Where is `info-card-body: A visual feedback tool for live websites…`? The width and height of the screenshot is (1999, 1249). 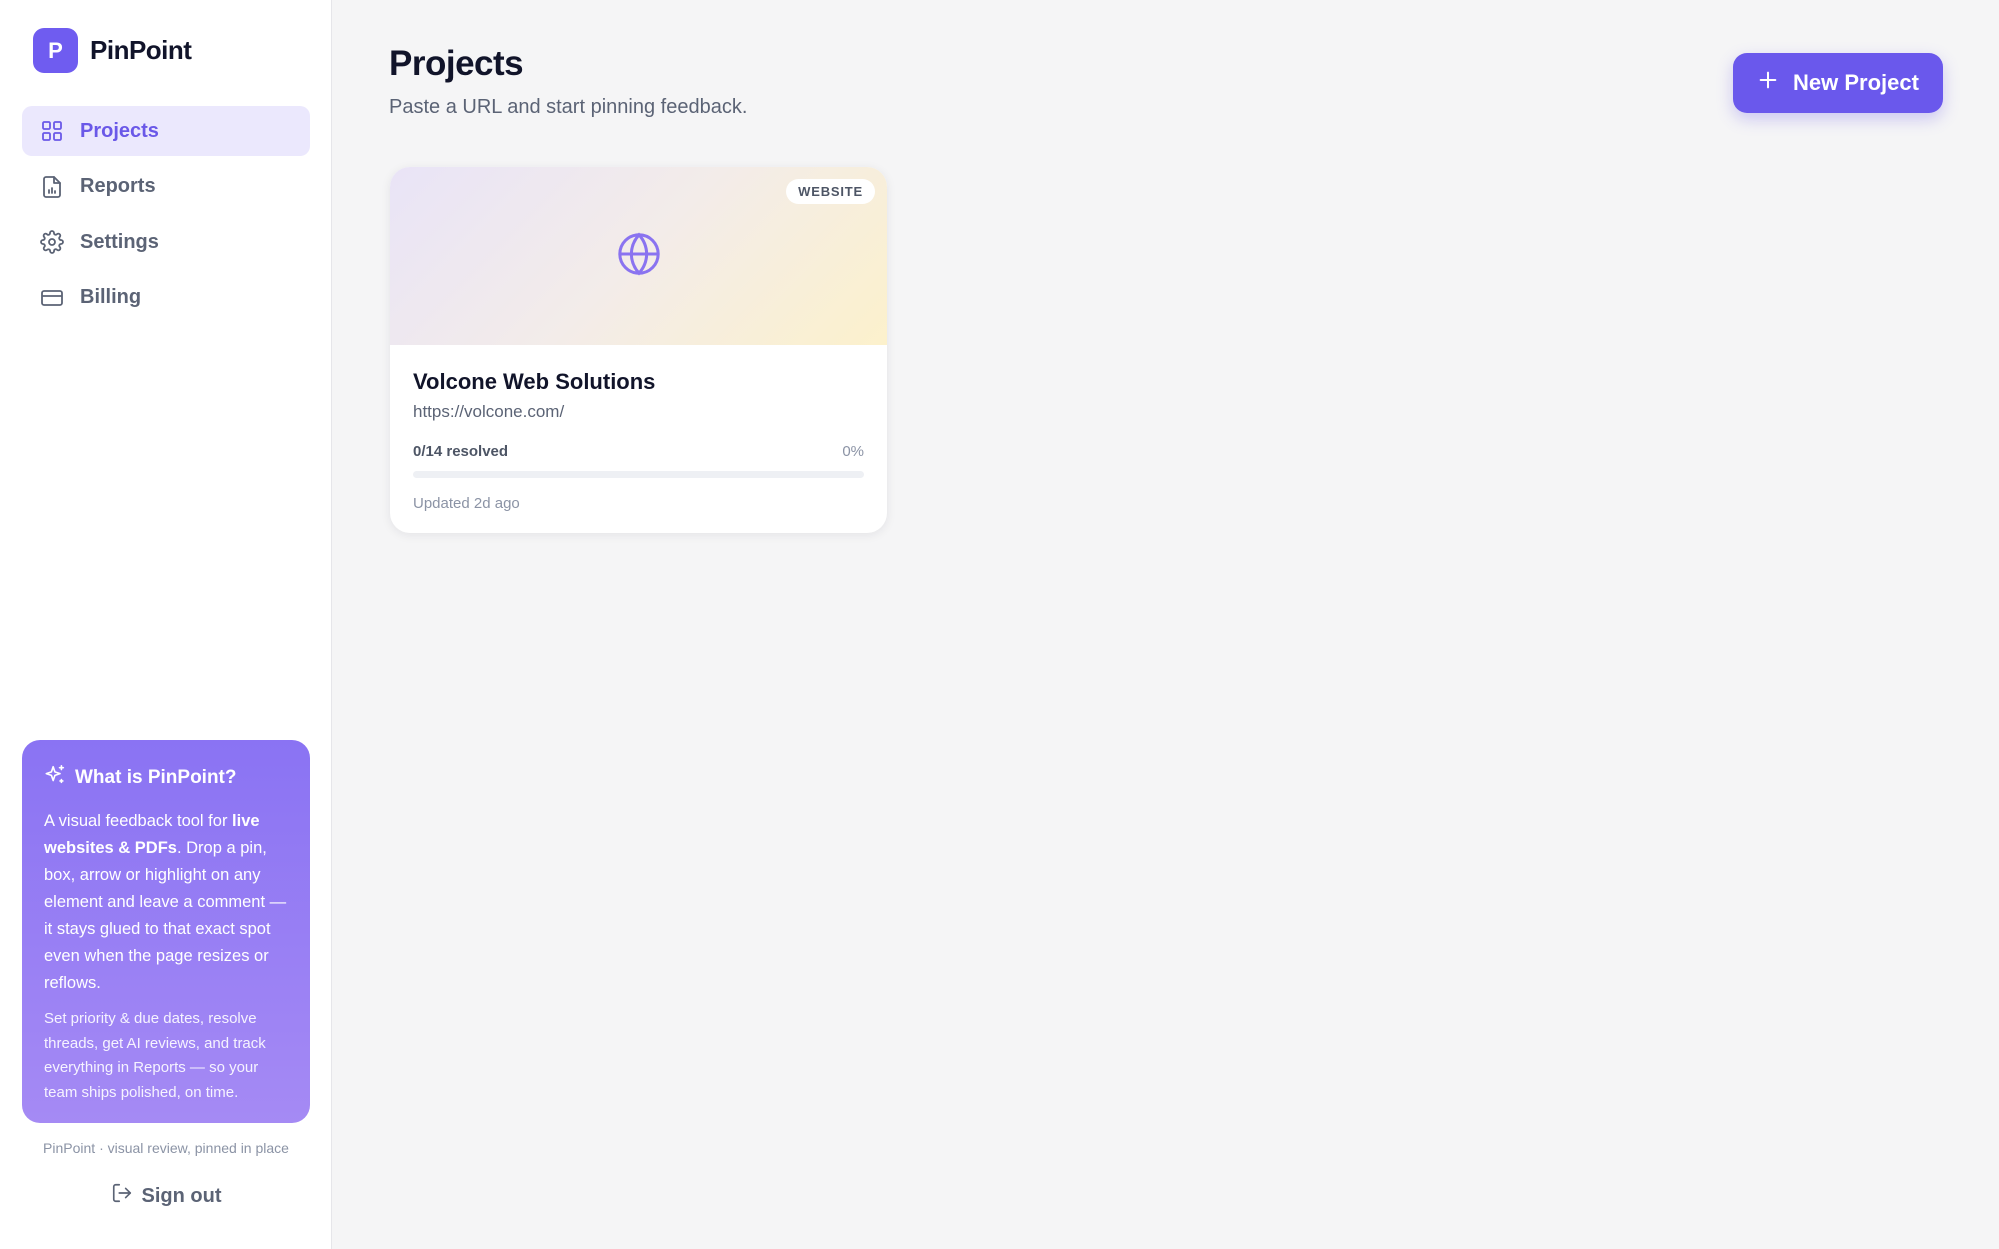
info-card-body: A visual feedback tool for live websites… is located at coordinates (166, 902).